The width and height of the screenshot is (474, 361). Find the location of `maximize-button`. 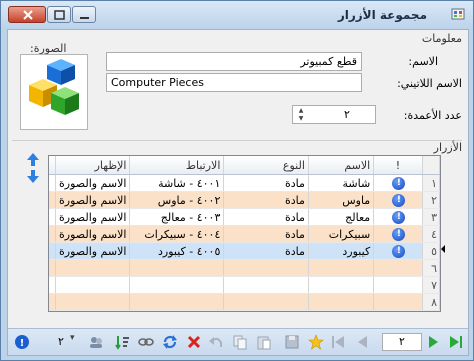

maximize-button is located at coordinates (59, 14).